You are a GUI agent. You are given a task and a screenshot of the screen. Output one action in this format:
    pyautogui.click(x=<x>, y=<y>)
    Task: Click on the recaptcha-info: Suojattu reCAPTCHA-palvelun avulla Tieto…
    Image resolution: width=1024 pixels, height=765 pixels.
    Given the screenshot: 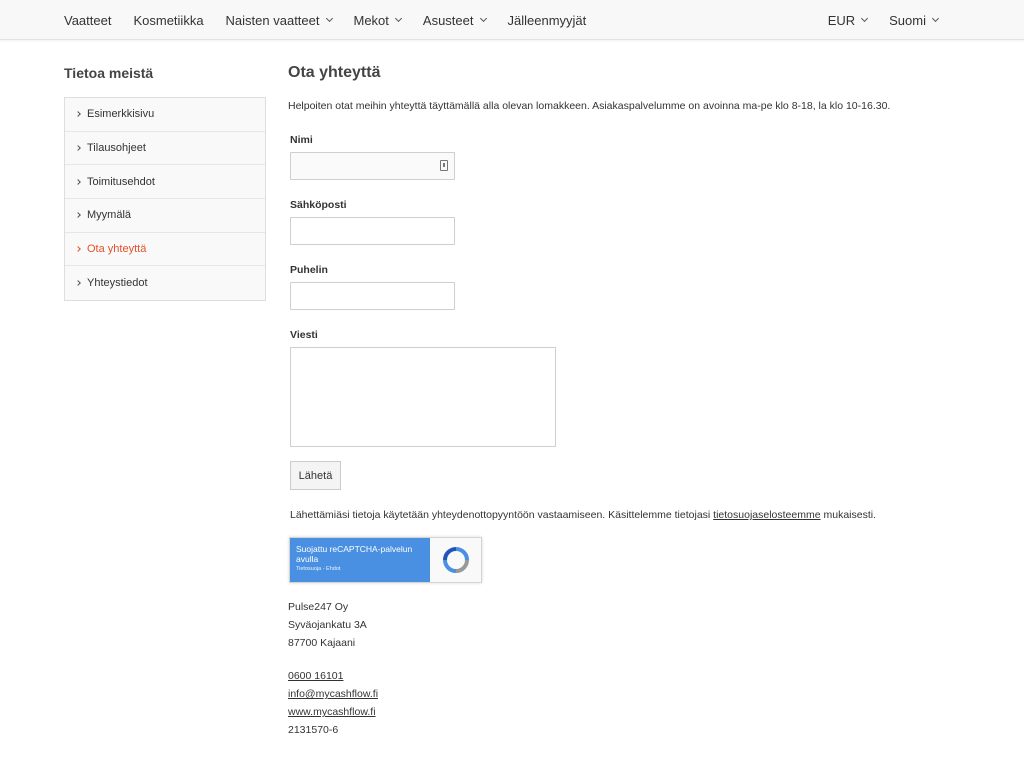 What is the action you would take?
    pyautogui.click(x=360, y=560)
    